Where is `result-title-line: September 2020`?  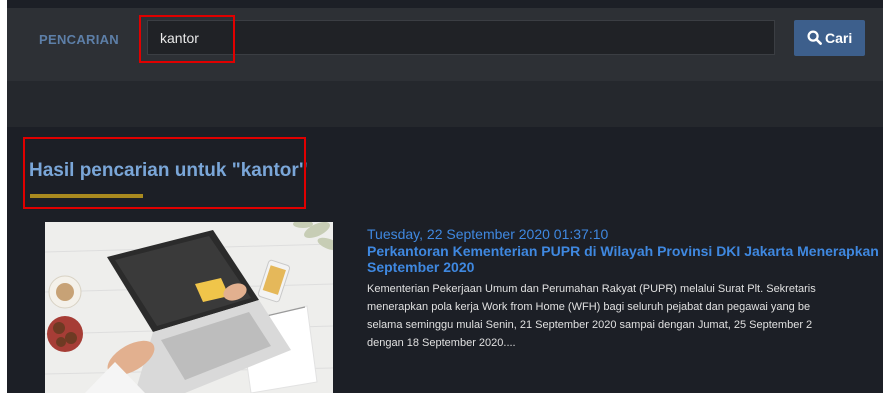 result-title-line: September 2020 is located at coordinates (421, 267).